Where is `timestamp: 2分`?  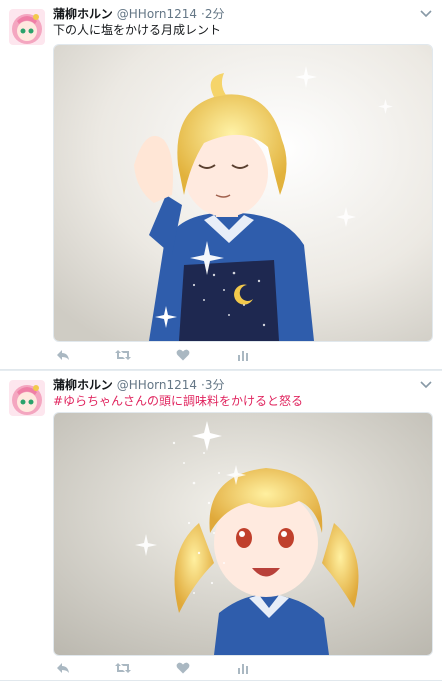
timestamp: 2分 is located at coordinates (215, 14).